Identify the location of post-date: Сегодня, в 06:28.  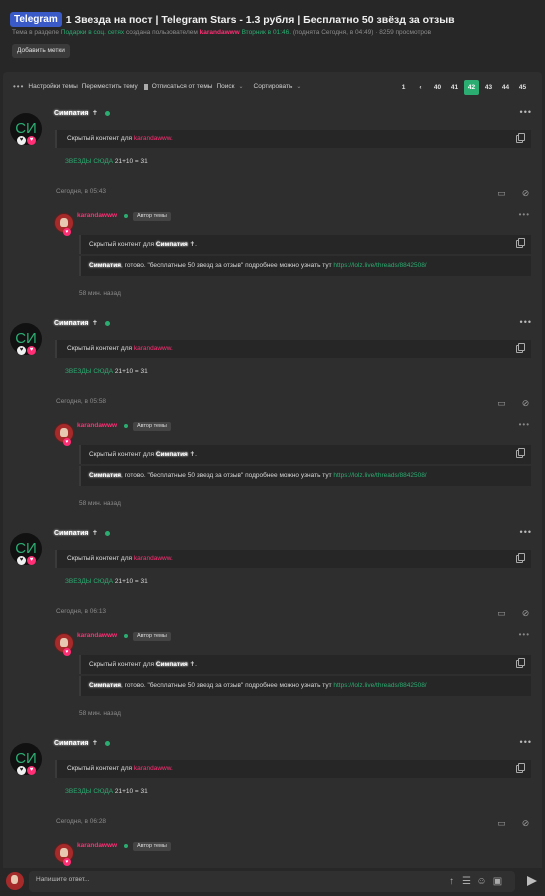
(81, 821).